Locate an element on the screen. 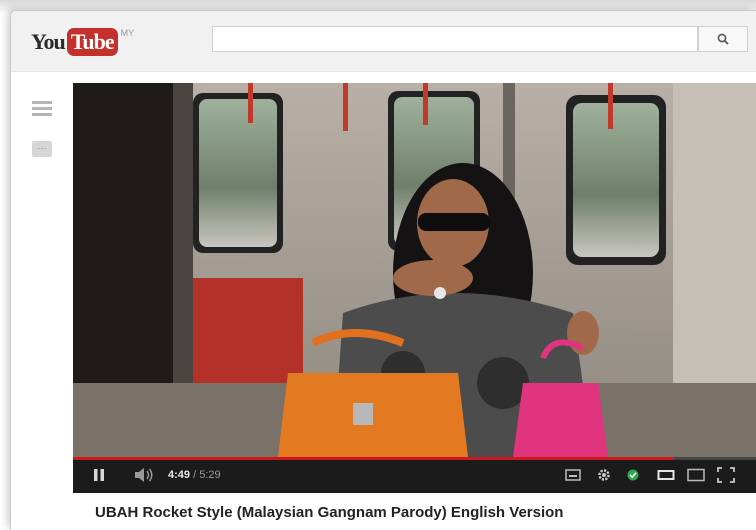 The image size is (756, 530). play-pause-icon is located at coordinates (99, 475).